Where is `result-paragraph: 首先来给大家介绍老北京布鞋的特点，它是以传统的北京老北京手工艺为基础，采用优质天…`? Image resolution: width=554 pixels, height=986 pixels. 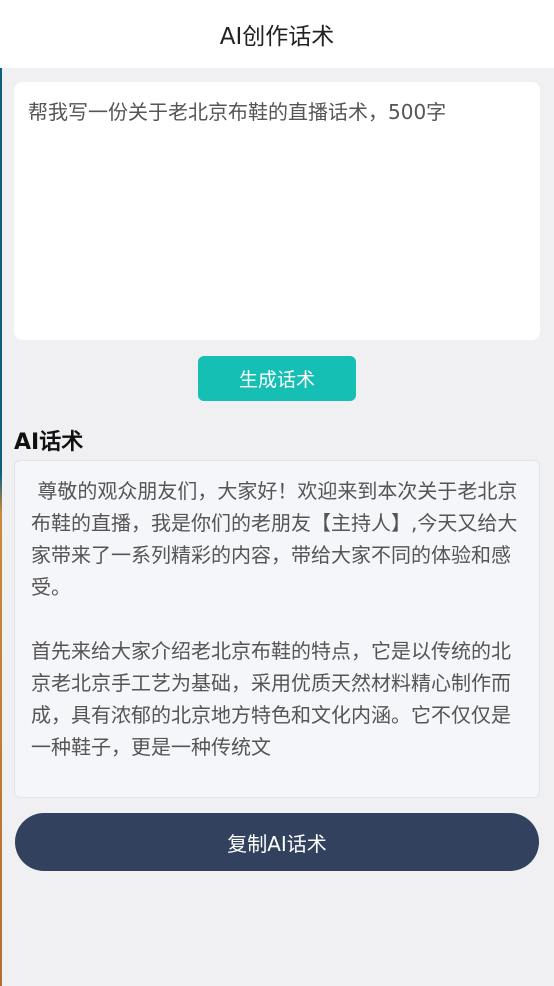 result-paragraph: 首先来给大家介绍老北京布鞋的特点，它是以传统的北京老北京手工艺为基础，采用优质天… is located at coordinates (271, 699).